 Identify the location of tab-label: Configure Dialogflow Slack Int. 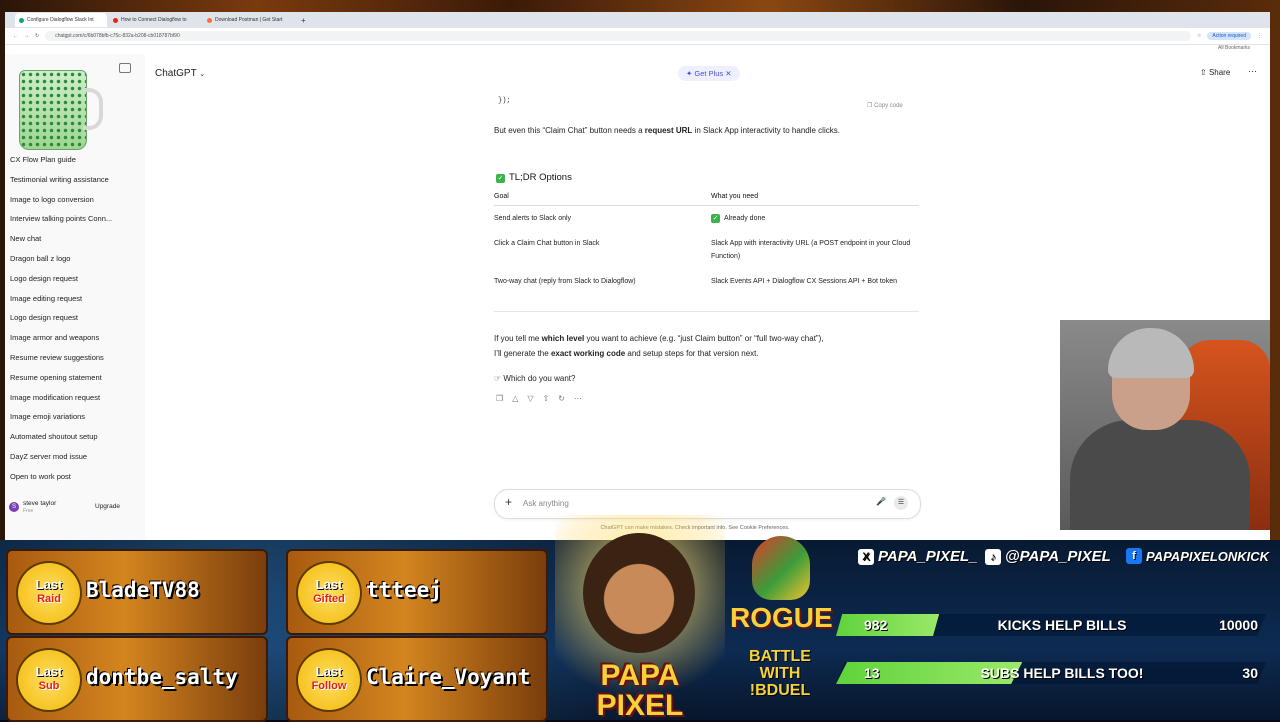
(60, 20).